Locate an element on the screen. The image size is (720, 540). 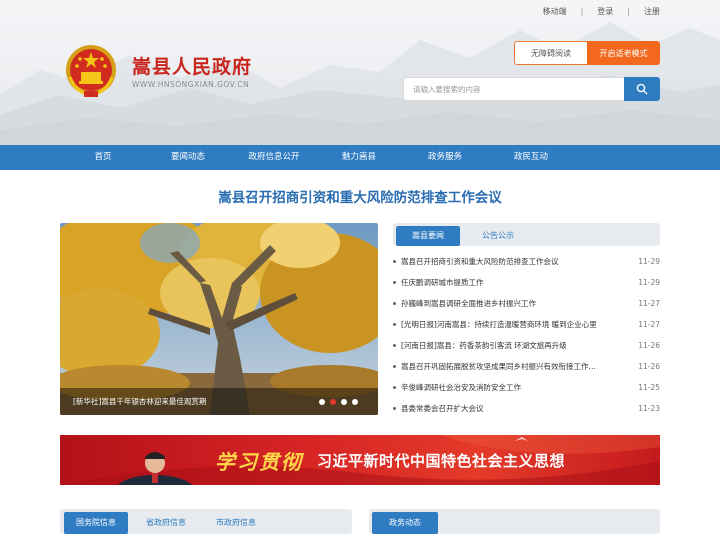
news-title: 任庆鹏调研城市提质工作 is located at coordinates (516, 282).